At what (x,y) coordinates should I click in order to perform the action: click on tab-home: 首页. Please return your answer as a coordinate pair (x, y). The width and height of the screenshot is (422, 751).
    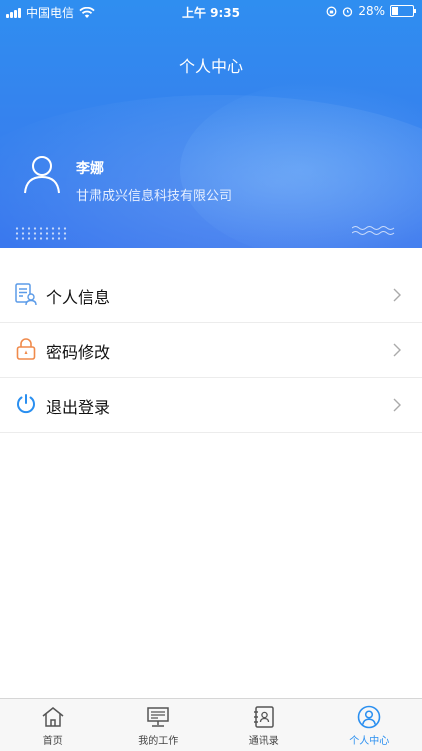
    Looking at the image, I should click on (53, 725).